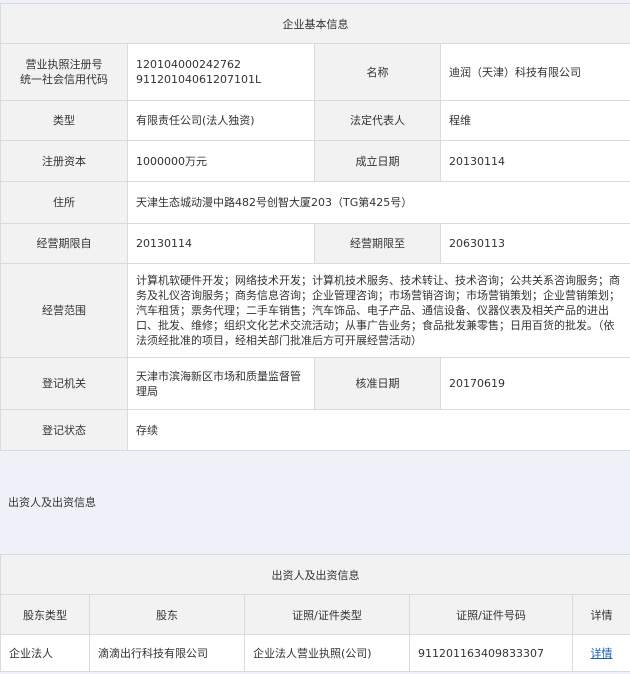 Image resolution: width=630 pixels, height=674 pixels. I want to click on status-value: 存续, so click(378, 430).